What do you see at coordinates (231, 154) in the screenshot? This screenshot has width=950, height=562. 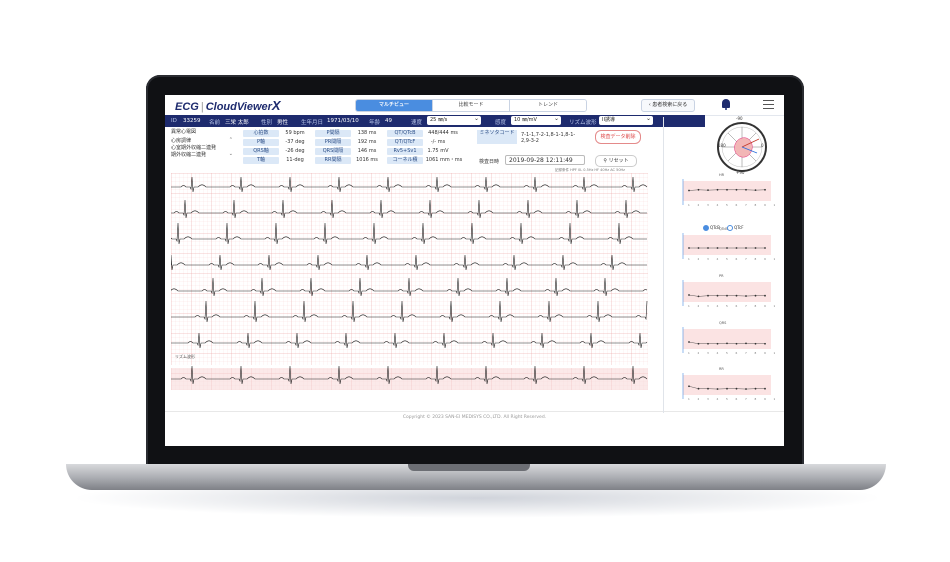 I see `chevron-down-icon: ⌄` at bounding box center [231, 154].